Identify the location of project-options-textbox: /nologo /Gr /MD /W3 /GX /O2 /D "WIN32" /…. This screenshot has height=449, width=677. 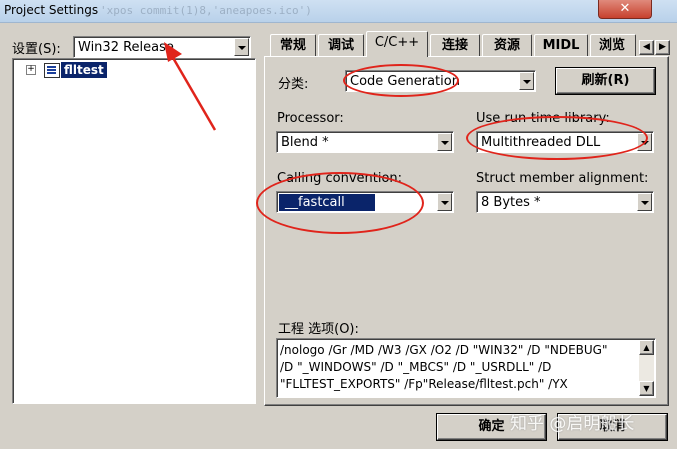
(466, 368).